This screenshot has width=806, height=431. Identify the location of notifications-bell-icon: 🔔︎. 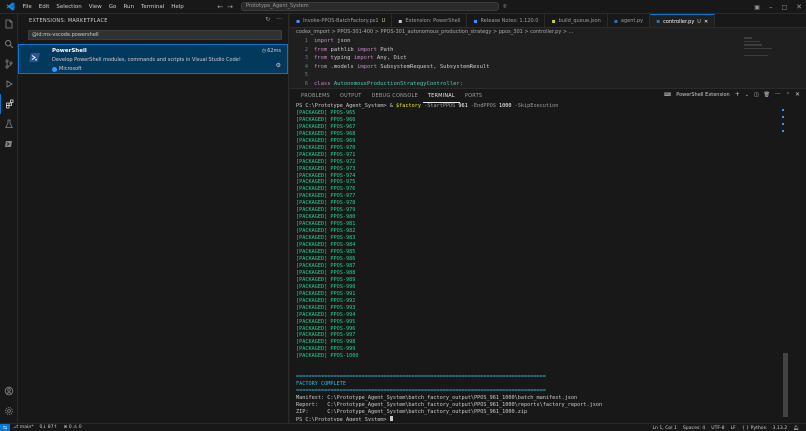
(796, 428).